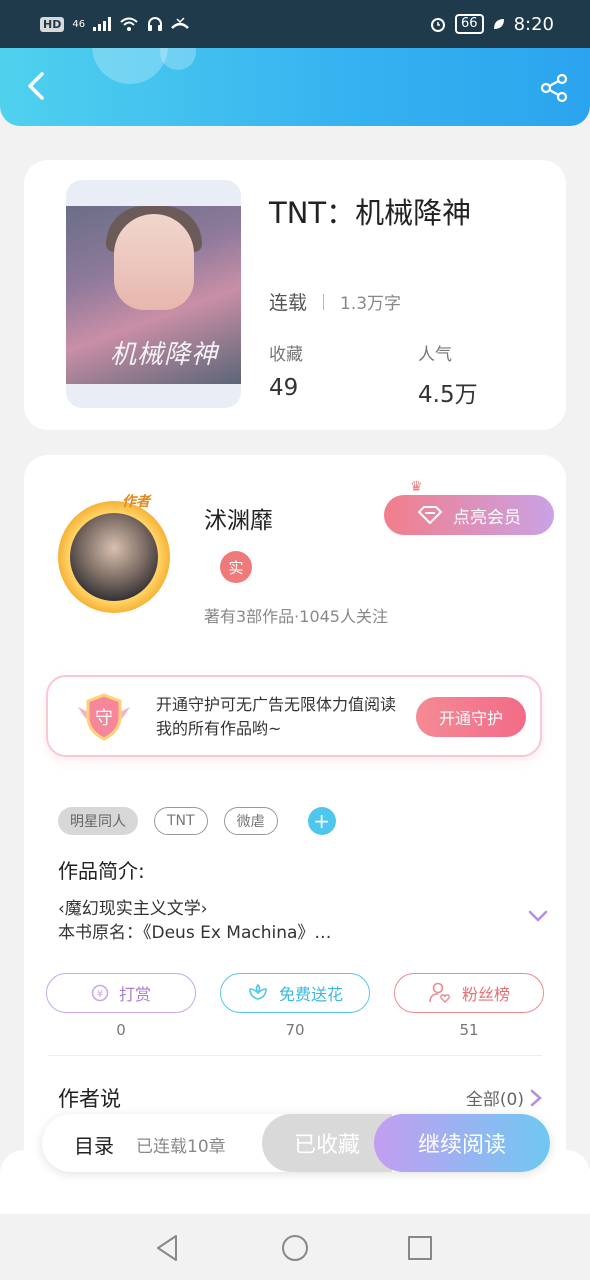 Image resolution: width=590 pixels, height=1280 pixels. What do you see at coordinates (89, 1099) in the screenshot?
I see `author-says-title: 作者说` at bounding box center [89, 1099].